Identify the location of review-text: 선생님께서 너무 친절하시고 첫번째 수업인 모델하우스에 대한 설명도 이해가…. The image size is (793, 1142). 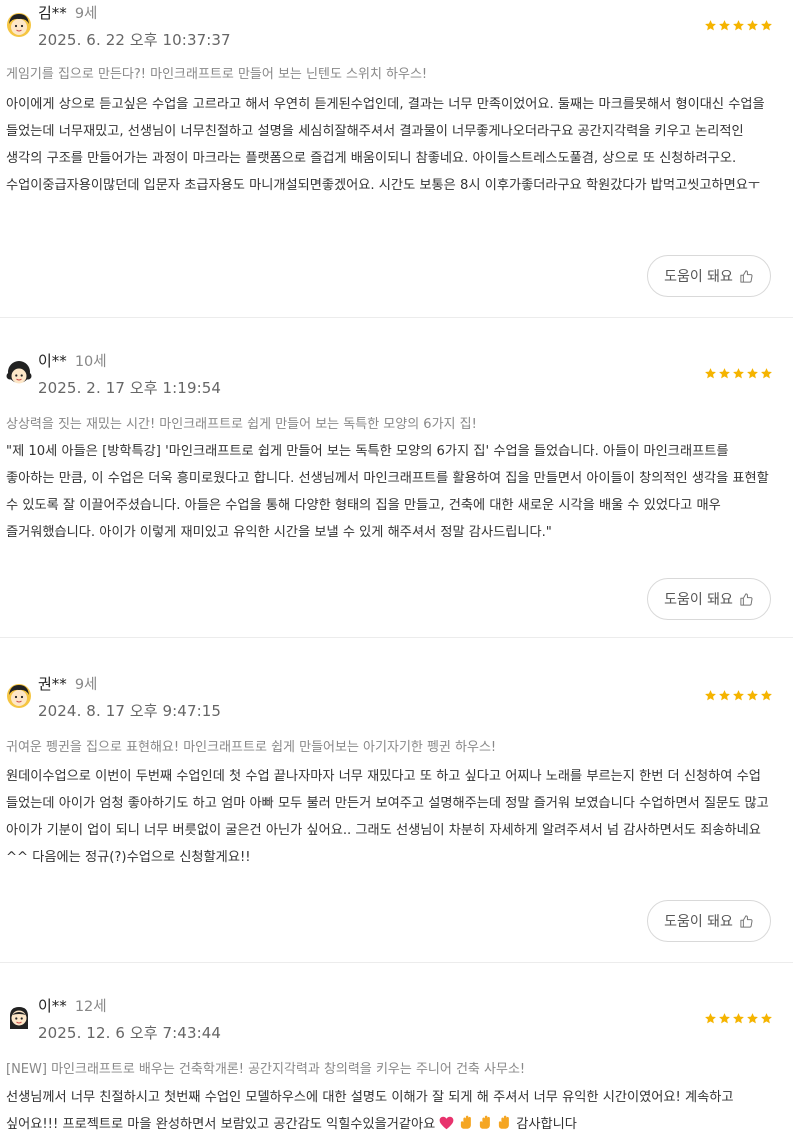
(370, 1111).